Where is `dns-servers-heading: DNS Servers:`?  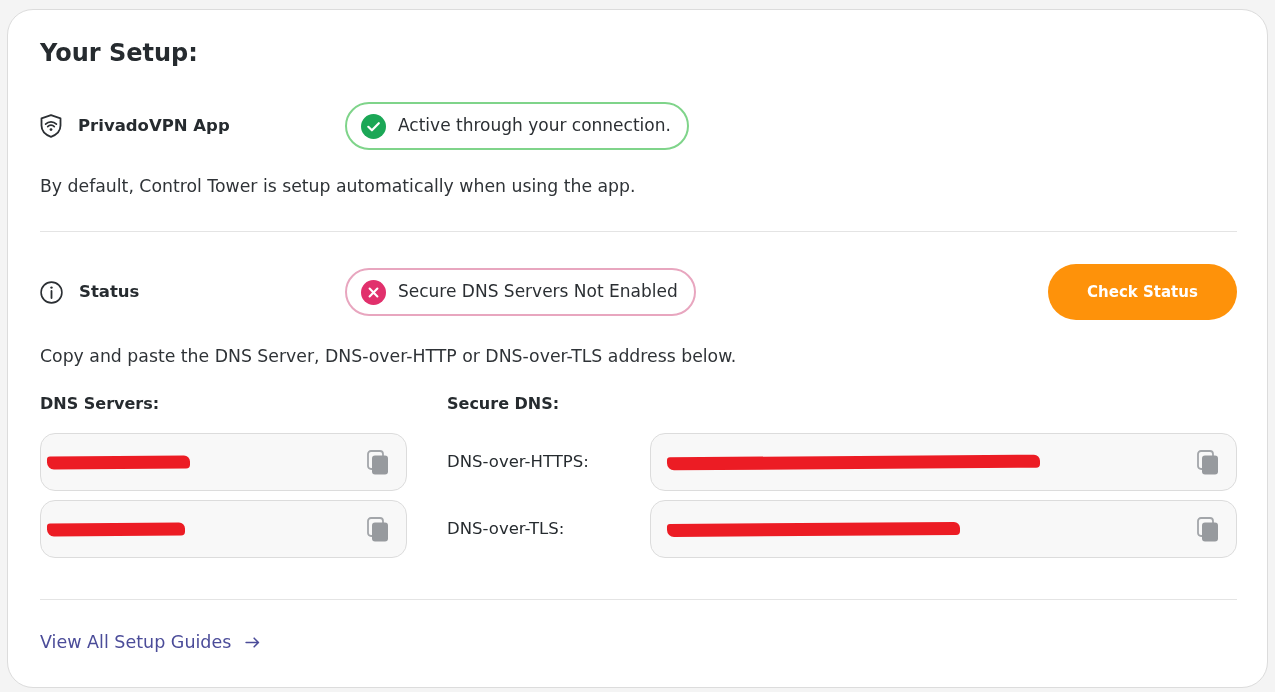
dns-servers-heading: DNS Servers: is located at coordinates (100, 404).